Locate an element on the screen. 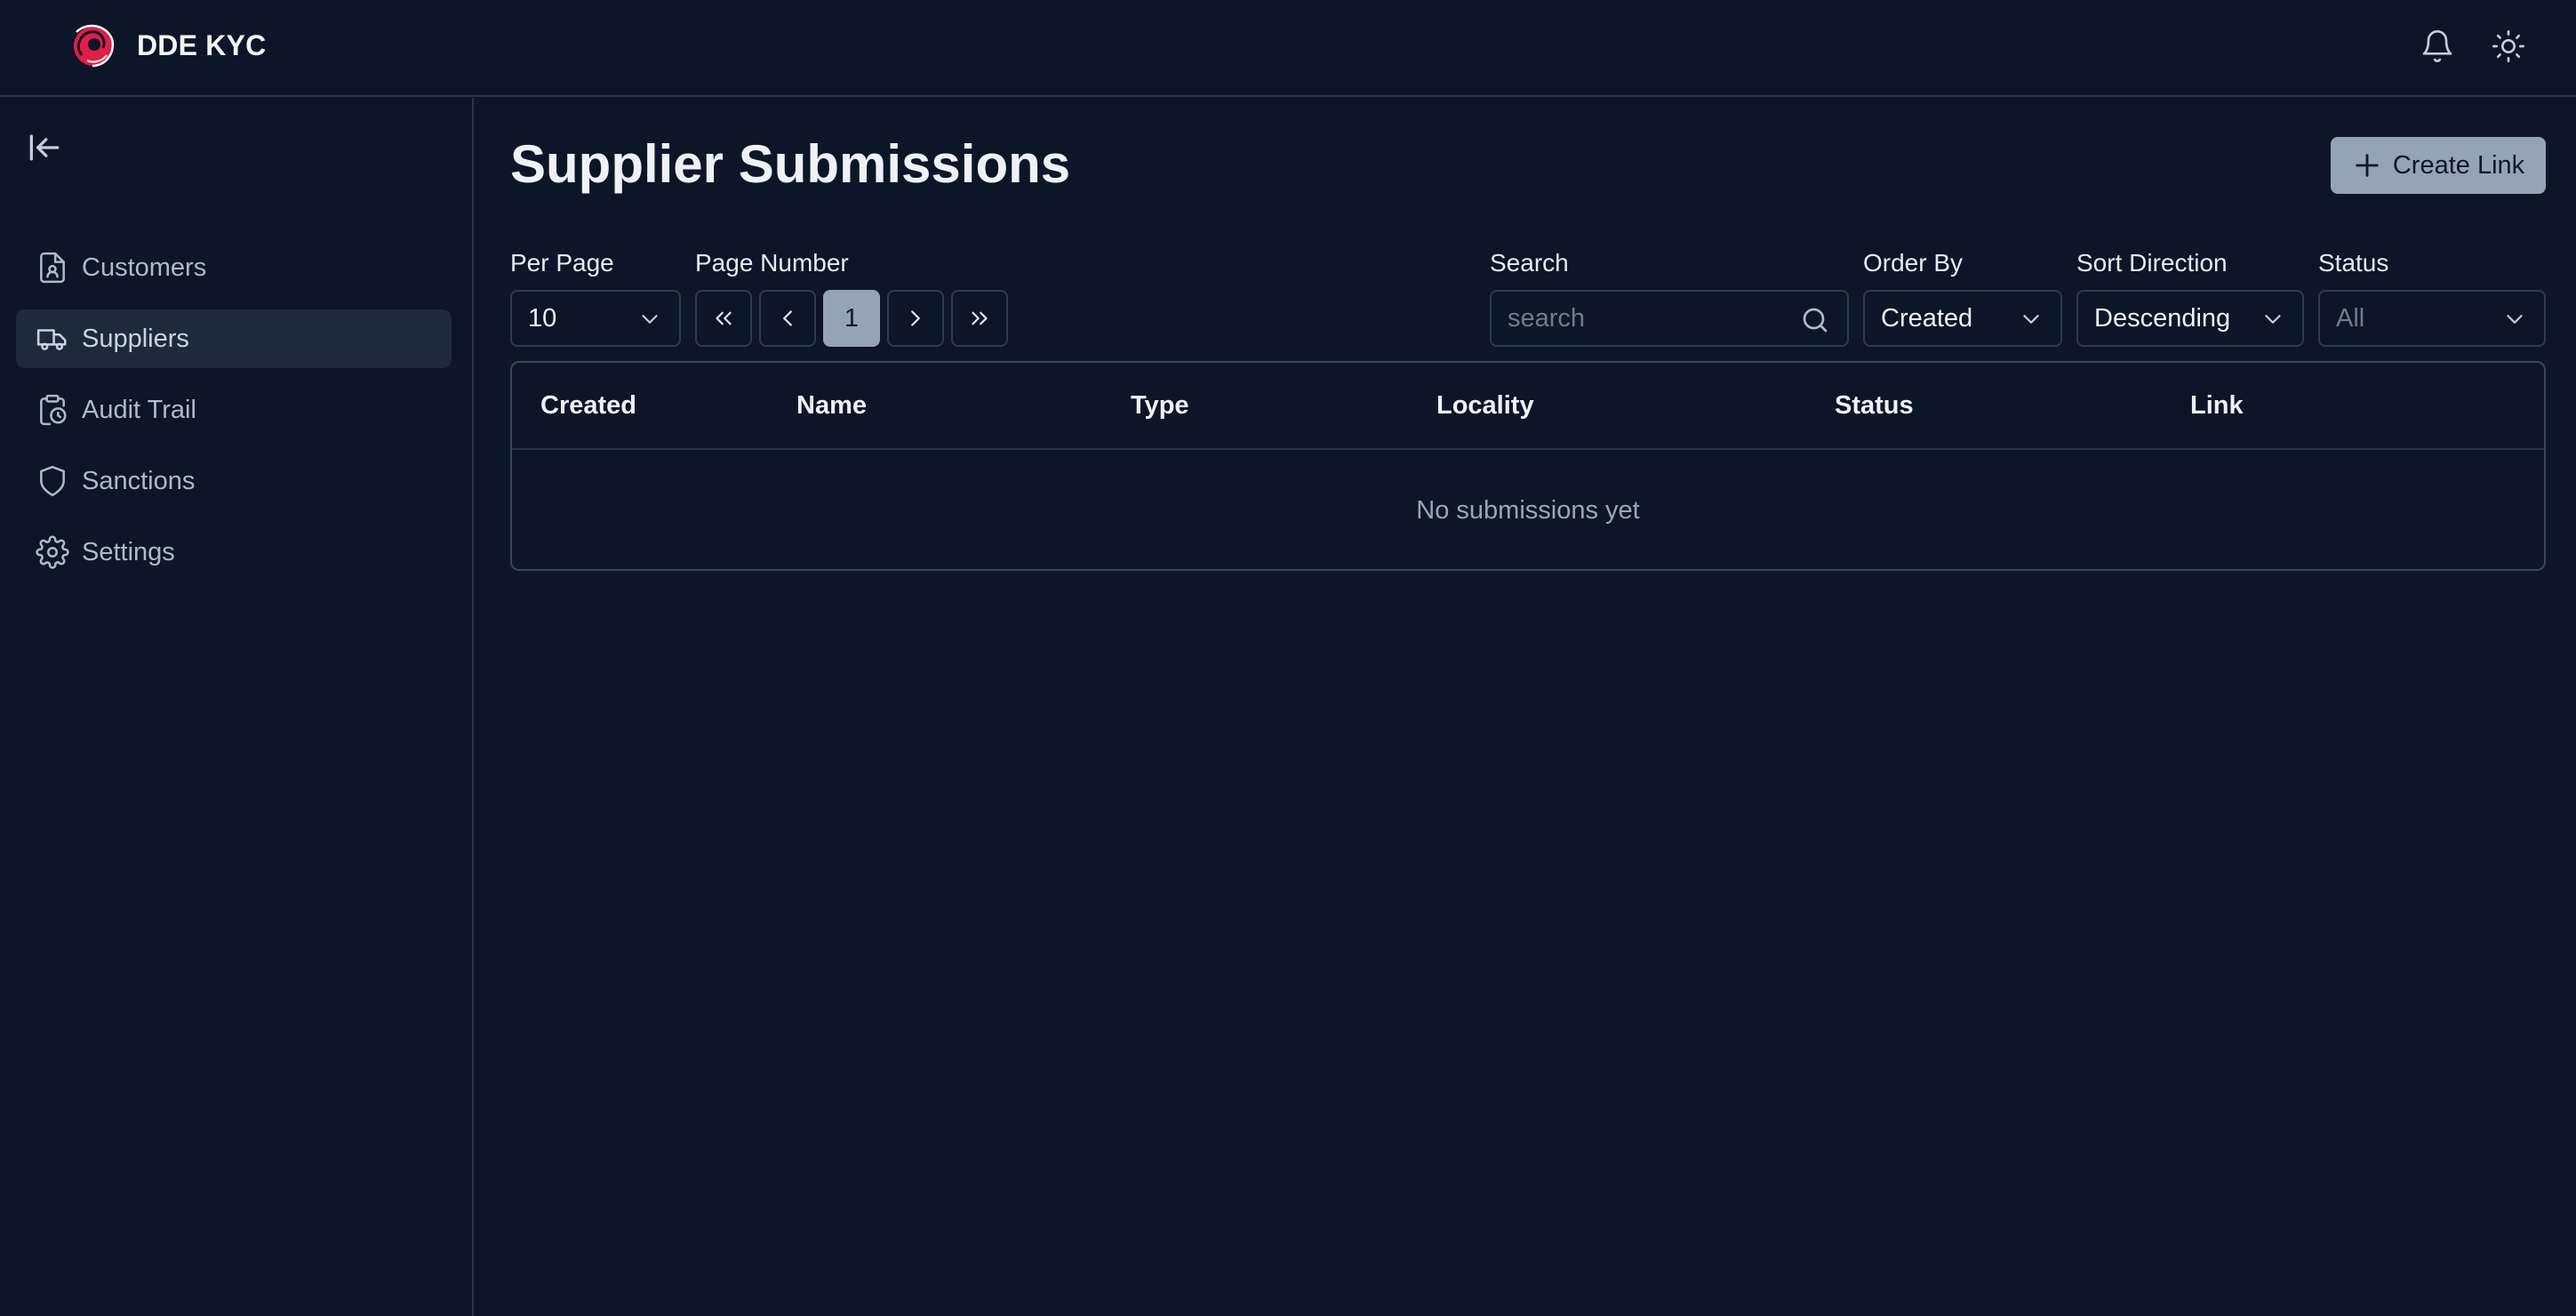 The image size is (2576, 1316). sidebar-item-sanctions: Sanctions is located at coordinates (234, 481).